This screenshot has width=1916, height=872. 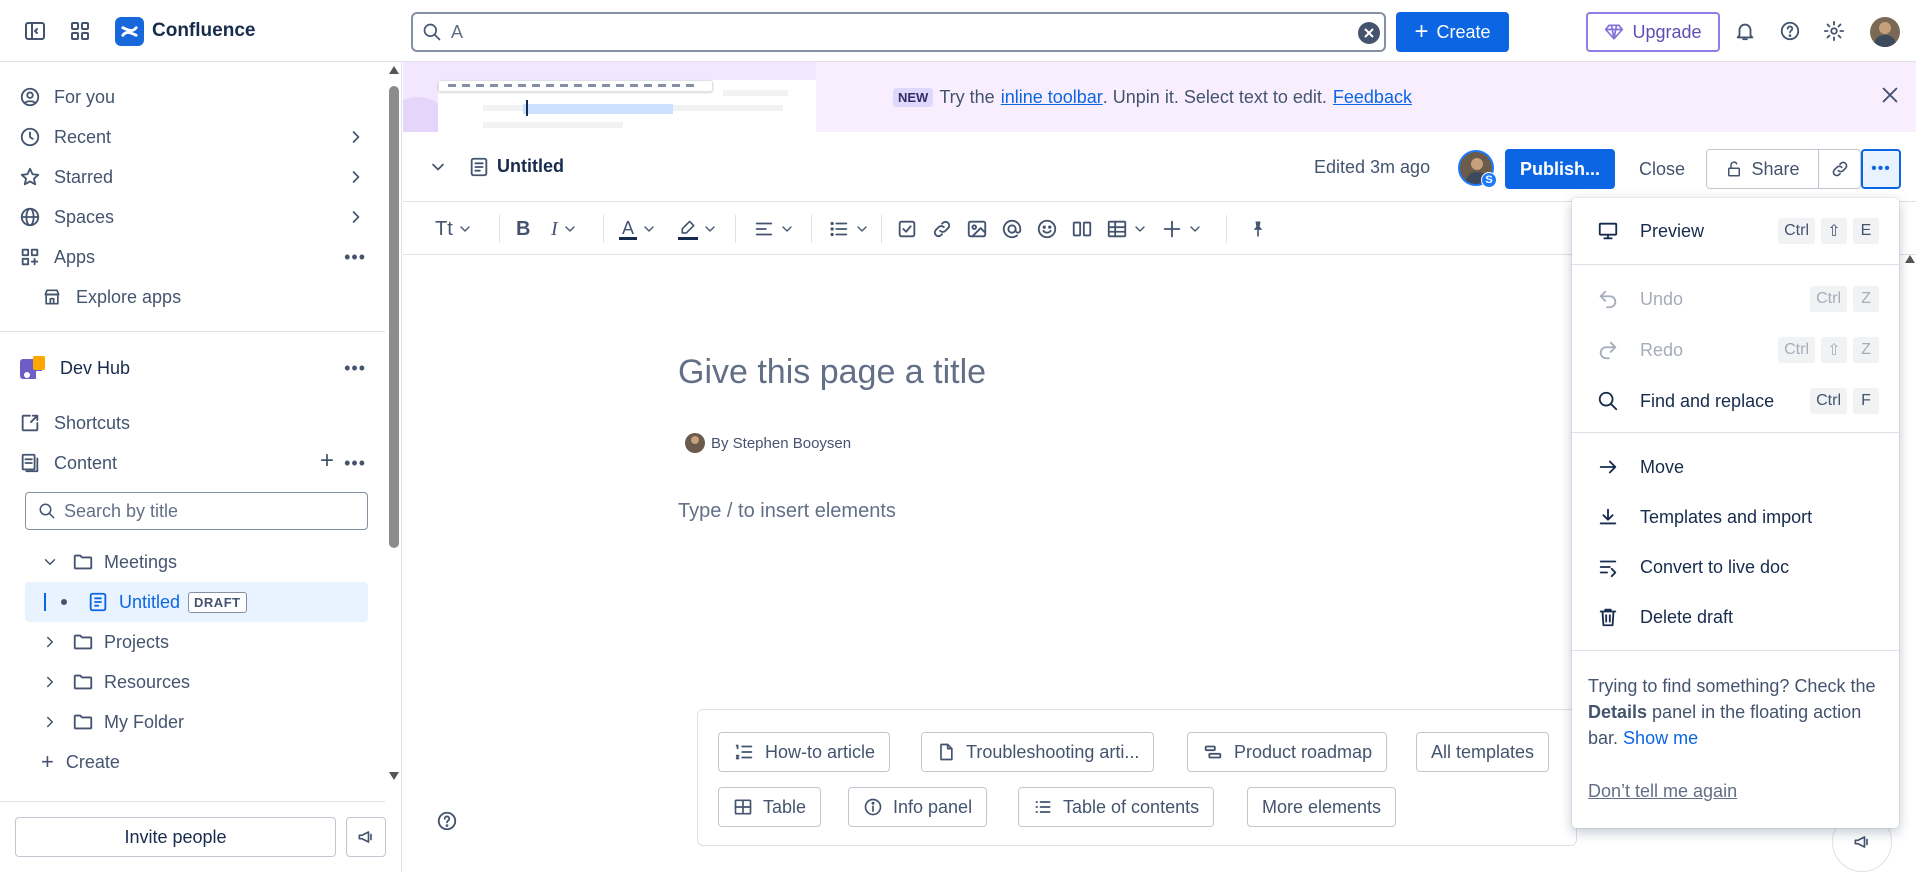 I want to click on pin-toolbar-icon, so click(x=1258, y=229).